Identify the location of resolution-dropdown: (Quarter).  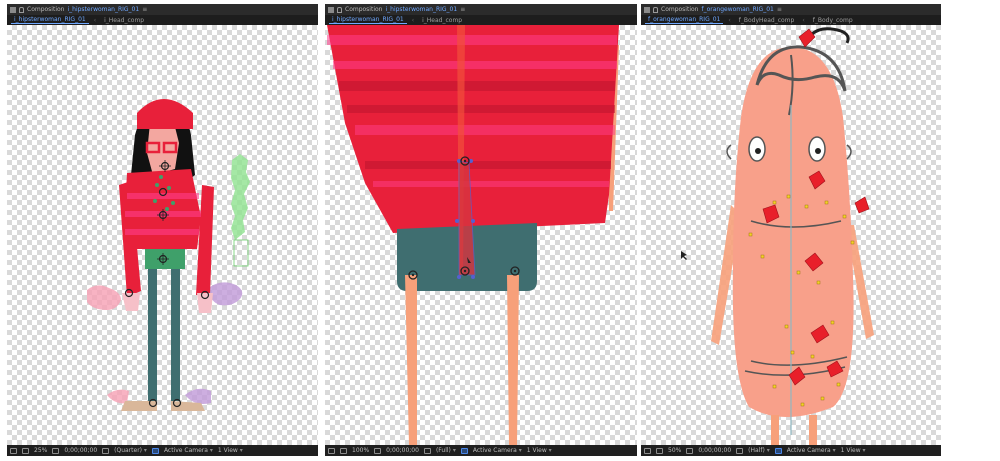
(130, 450).